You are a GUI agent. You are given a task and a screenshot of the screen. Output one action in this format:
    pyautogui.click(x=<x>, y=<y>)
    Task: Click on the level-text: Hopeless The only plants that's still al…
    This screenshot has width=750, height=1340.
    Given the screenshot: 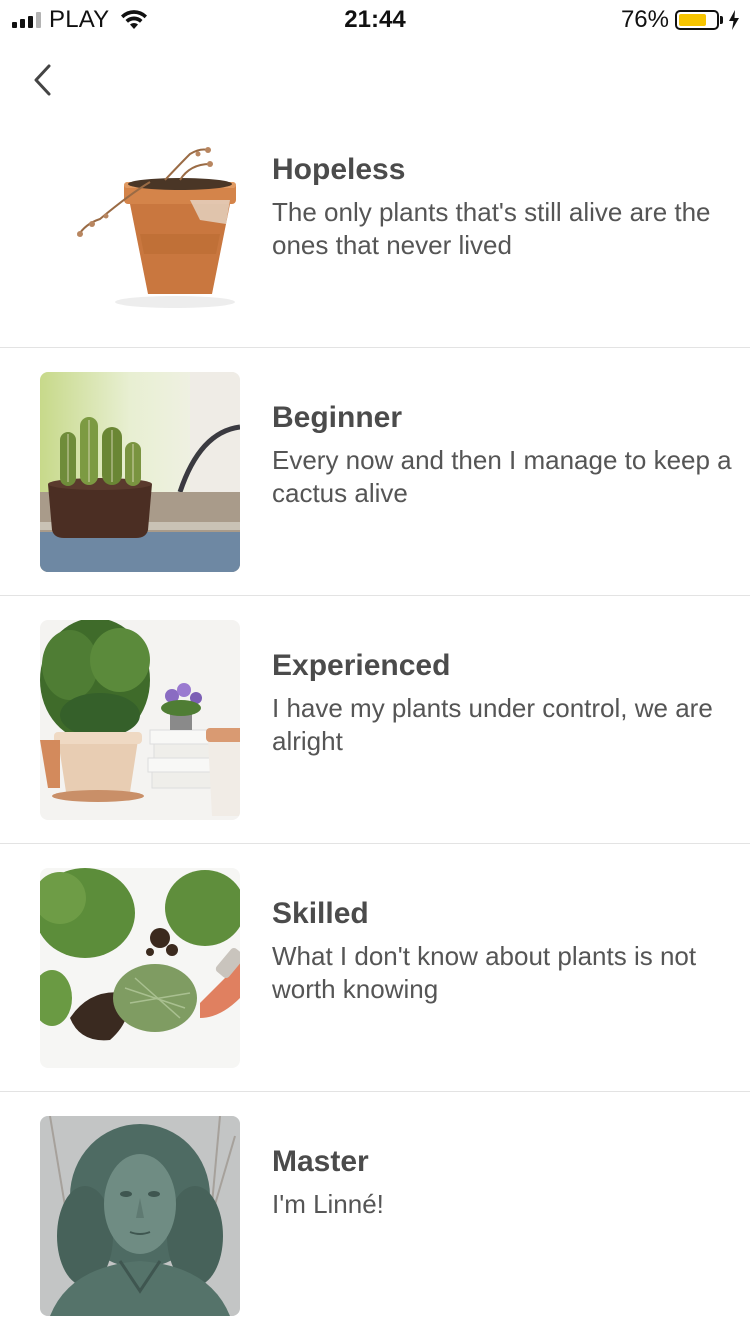 What is the action you would take?
    pyautogui.click(x=502, y=207)
    